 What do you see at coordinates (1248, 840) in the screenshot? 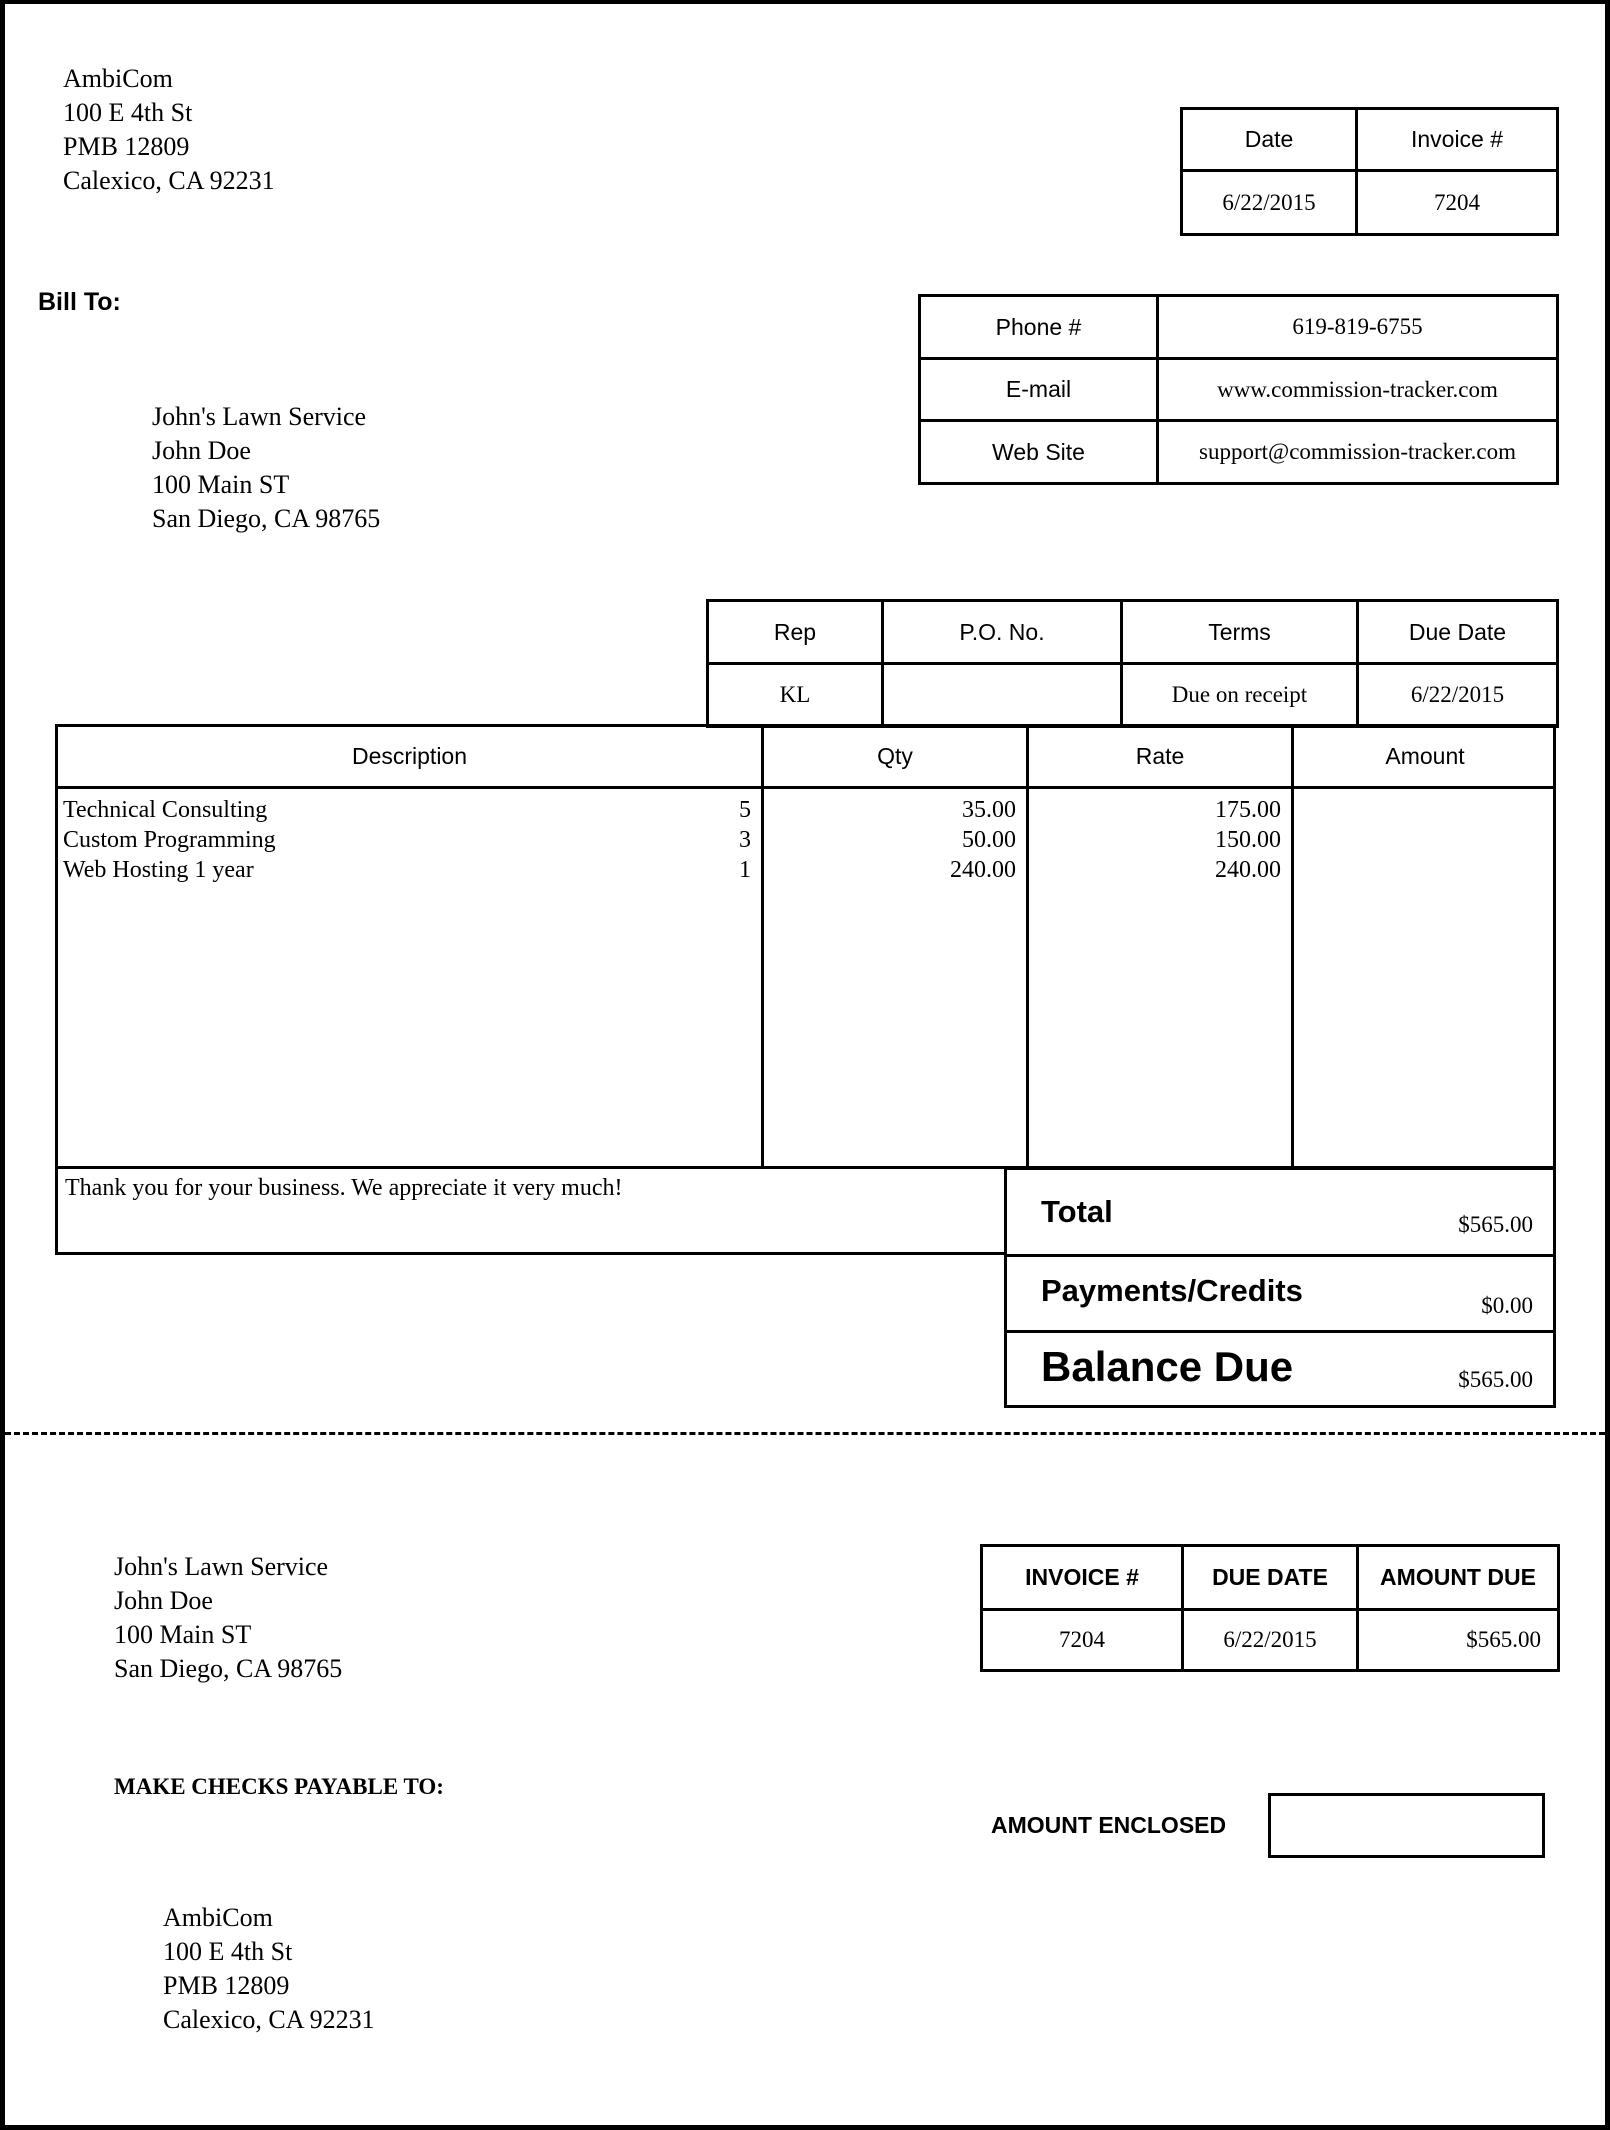
I see `item-amount: 150.00` at bounding box center [1248, 840].